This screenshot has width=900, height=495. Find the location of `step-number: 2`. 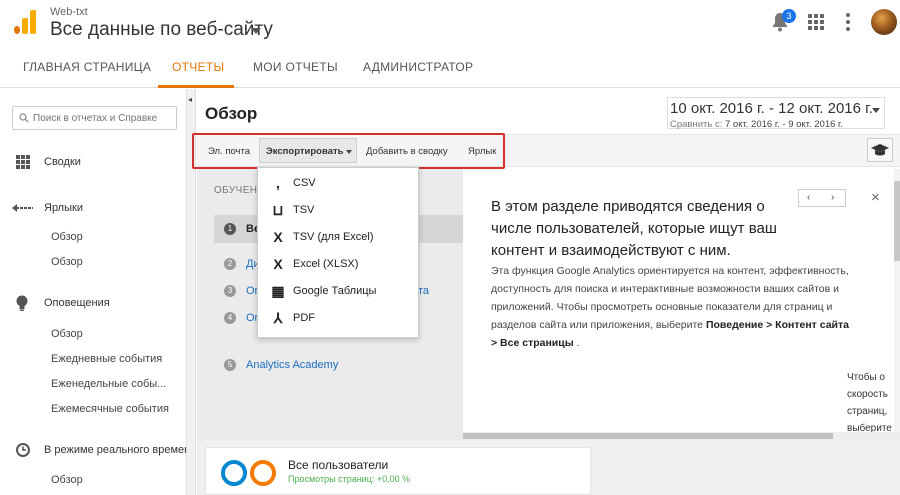

step-number: 2 is located at coordinates (230, 264).